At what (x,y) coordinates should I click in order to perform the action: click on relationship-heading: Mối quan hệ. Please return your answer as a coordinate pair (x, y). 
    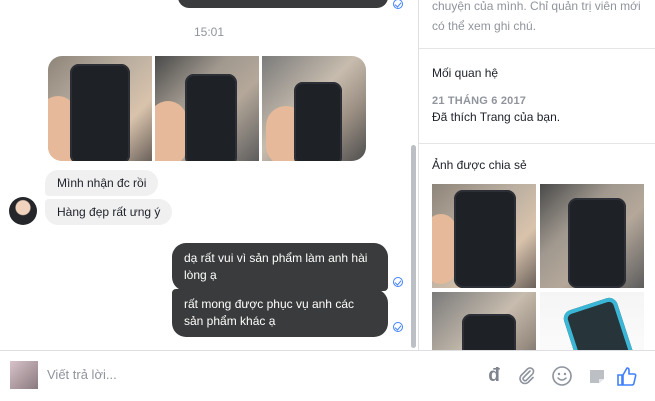
    Looking at the image, I should click on (465, 73).